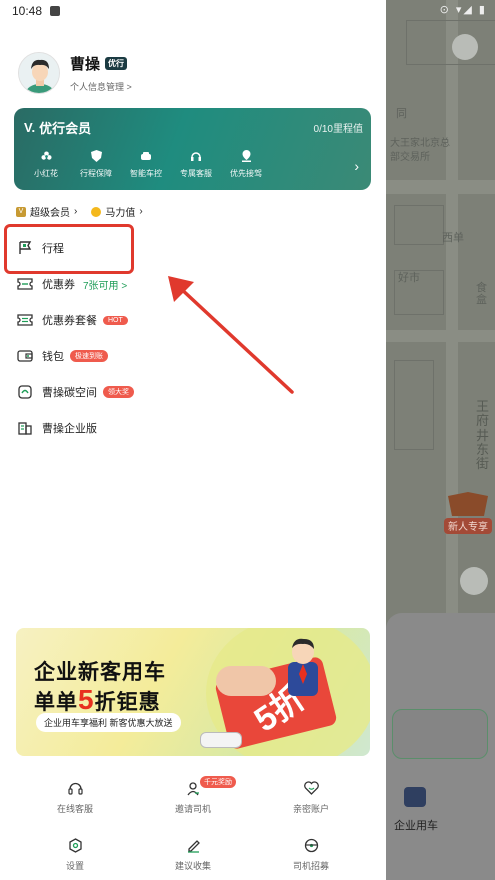 Image resolution: width=495 pixels, height=880 pixels. I want to click on map-label: 好市, so click(409, 278).